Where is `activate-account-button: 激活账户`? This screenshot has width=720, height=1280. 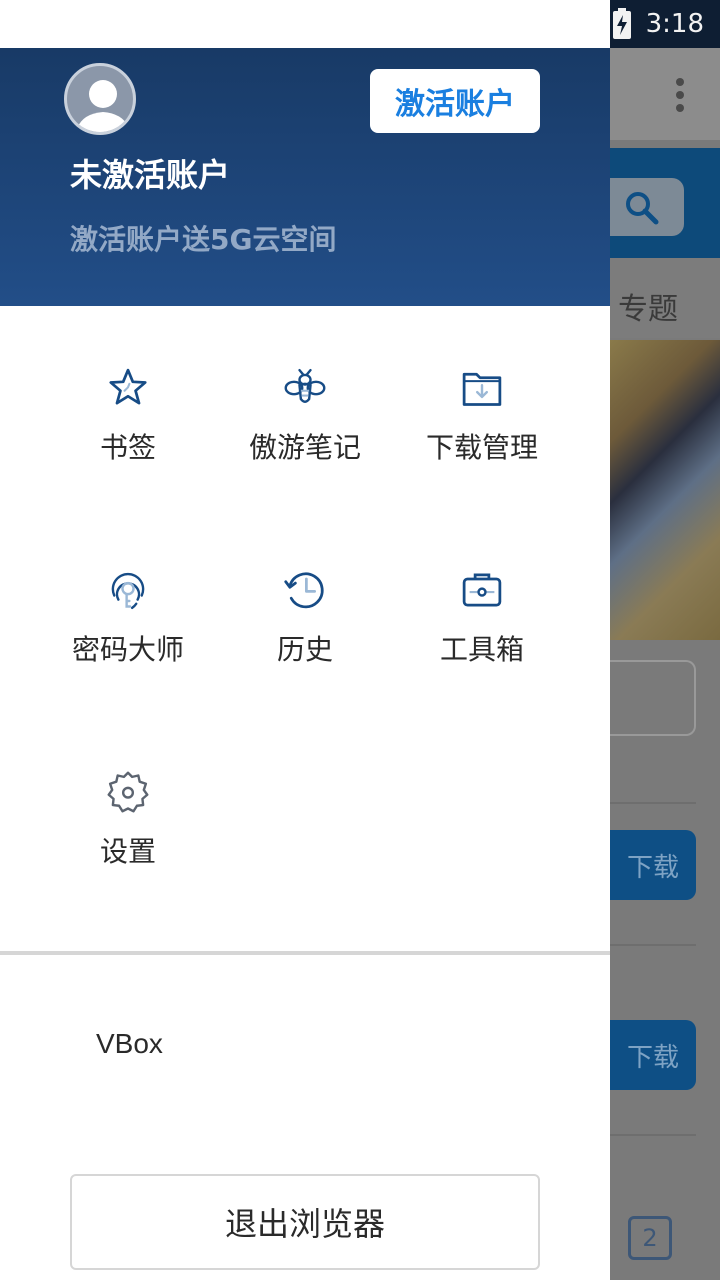
activate-account-button: 激活账户 is located at coordinates (455, 101).